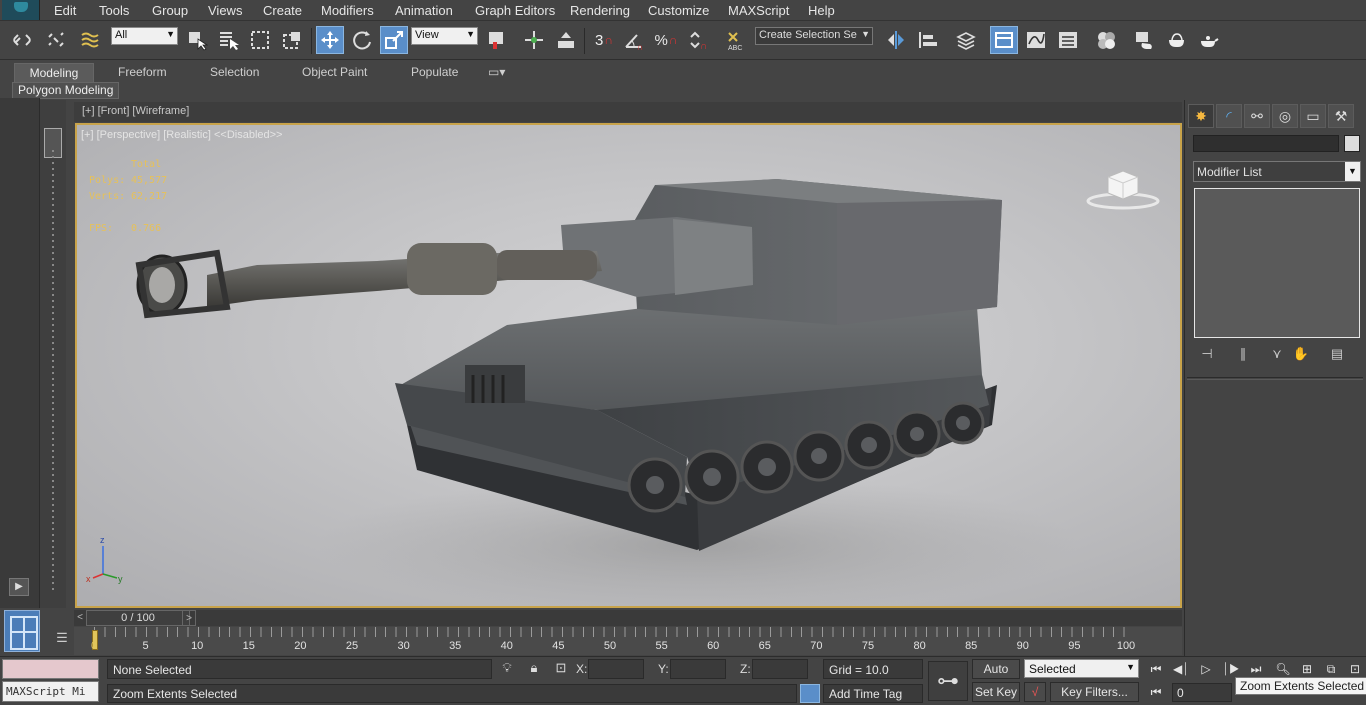 The image size is (1366, 705). I want to click on spinner-snap-icon: ∩, so click(698, 40).